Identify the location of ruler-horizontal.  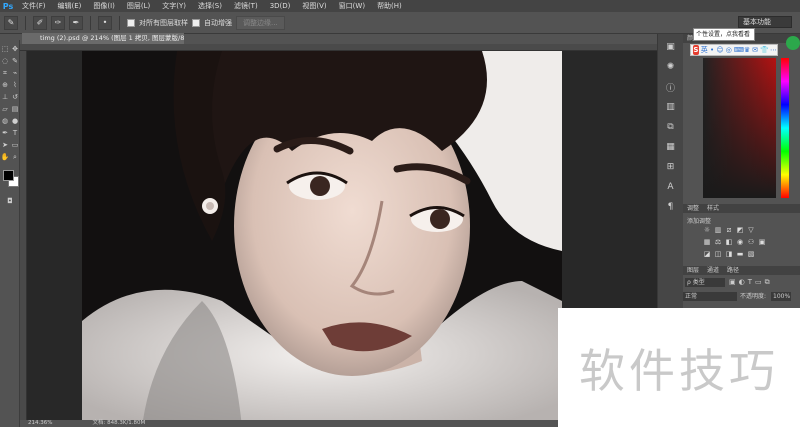
(338, 47).